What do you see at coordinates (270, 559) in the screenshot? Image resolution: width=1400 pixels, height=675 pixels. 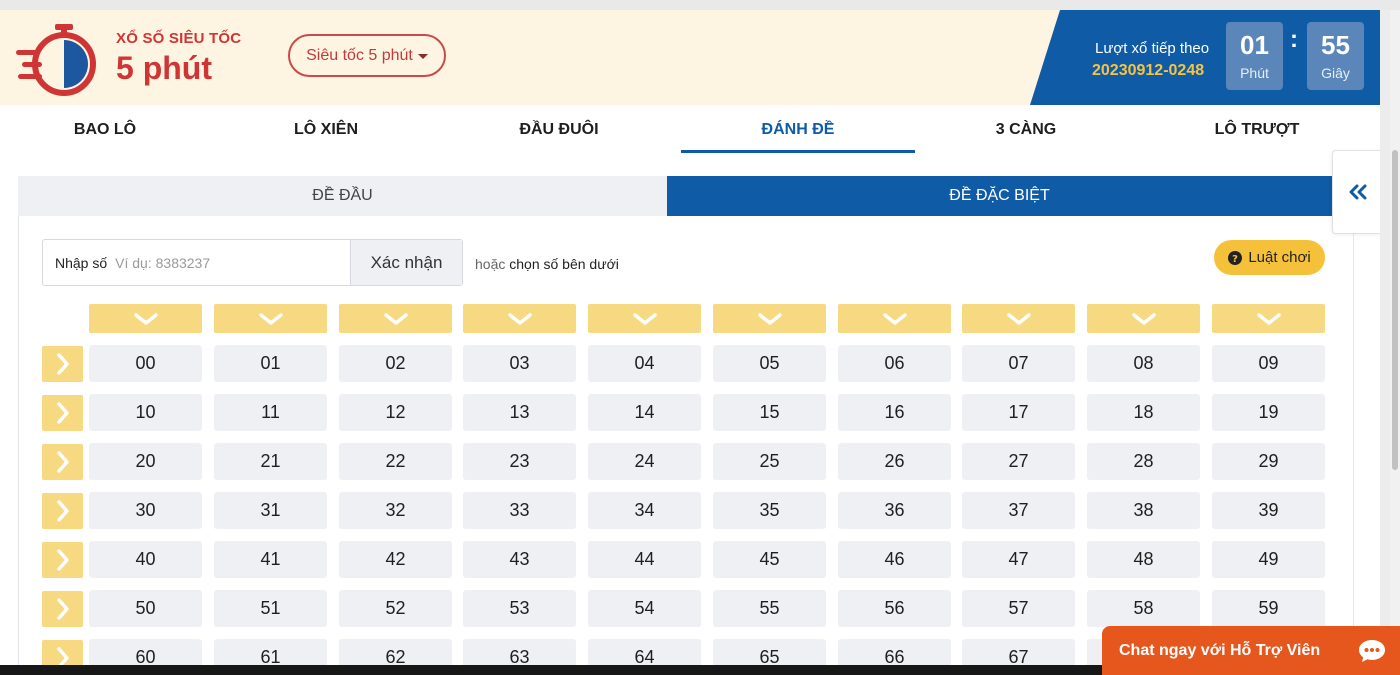 I see `number-cell: 41` at bounding box center [270, 559].